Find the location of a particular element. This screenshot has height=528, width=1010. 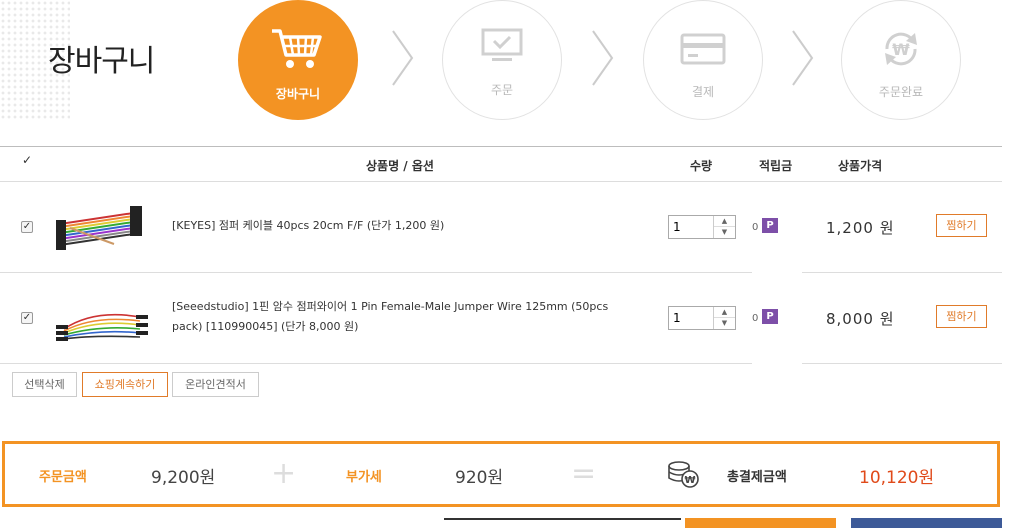

vat-label: 부가세 is located at coordinates (364, 477).